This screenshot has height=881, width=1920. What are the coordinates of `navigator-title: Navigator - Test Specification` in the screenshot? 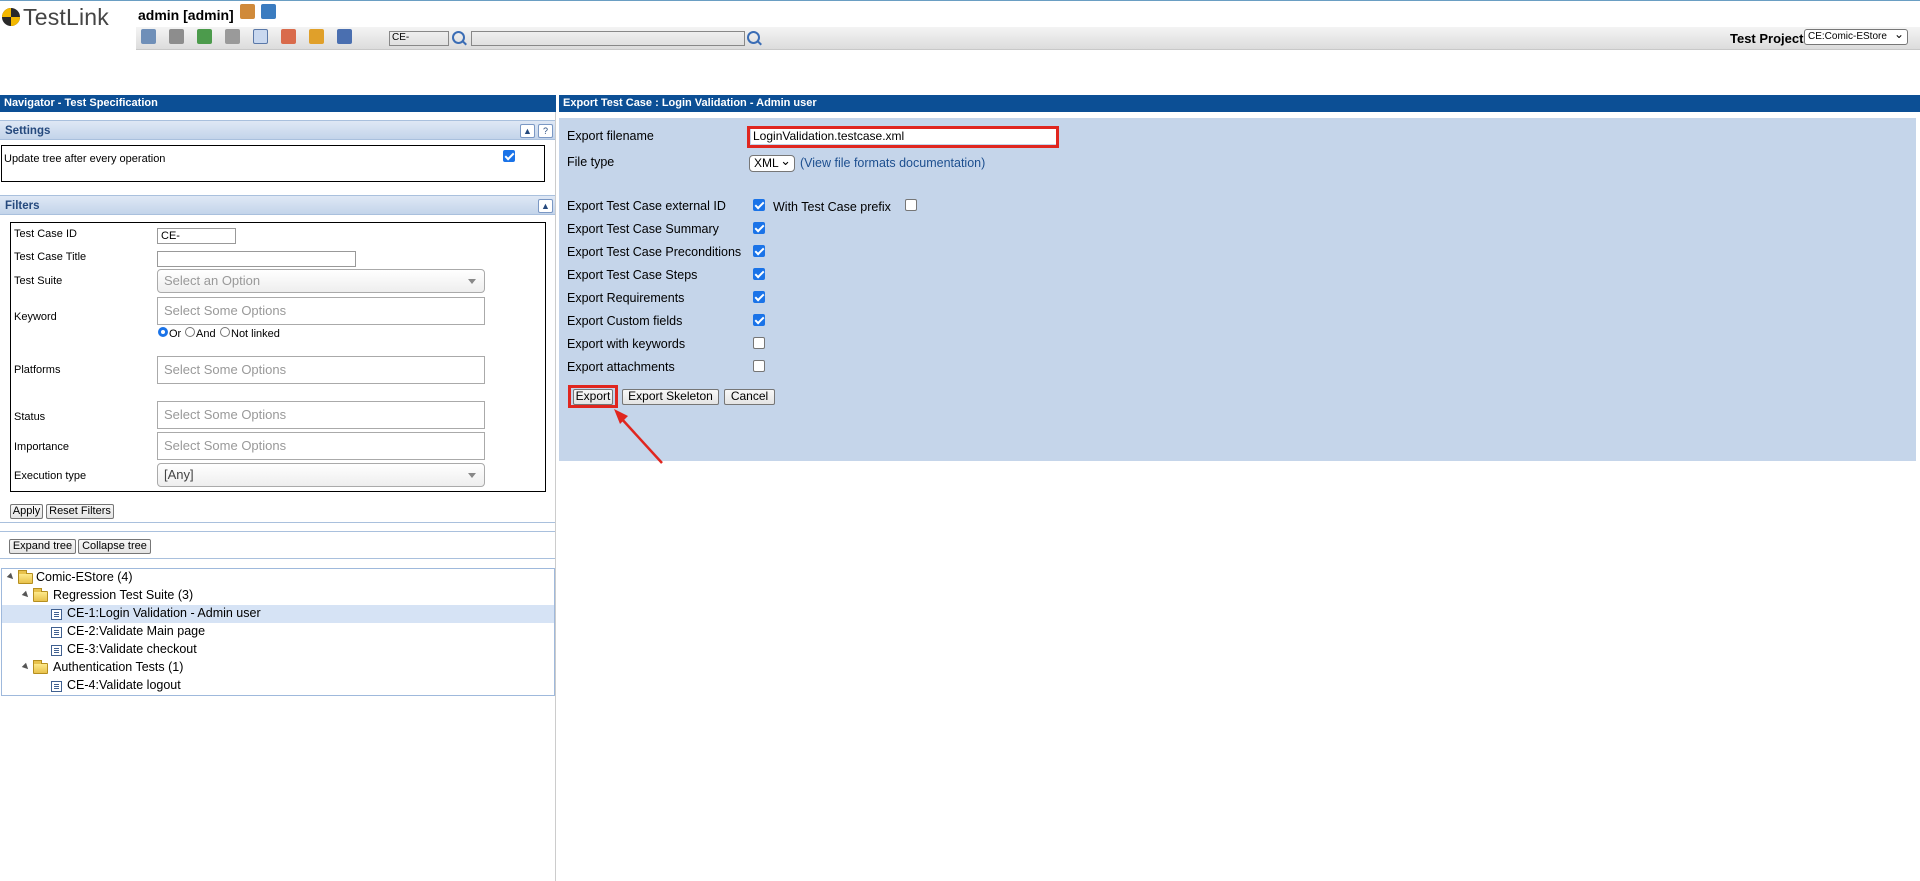 It's located at (278, 103).